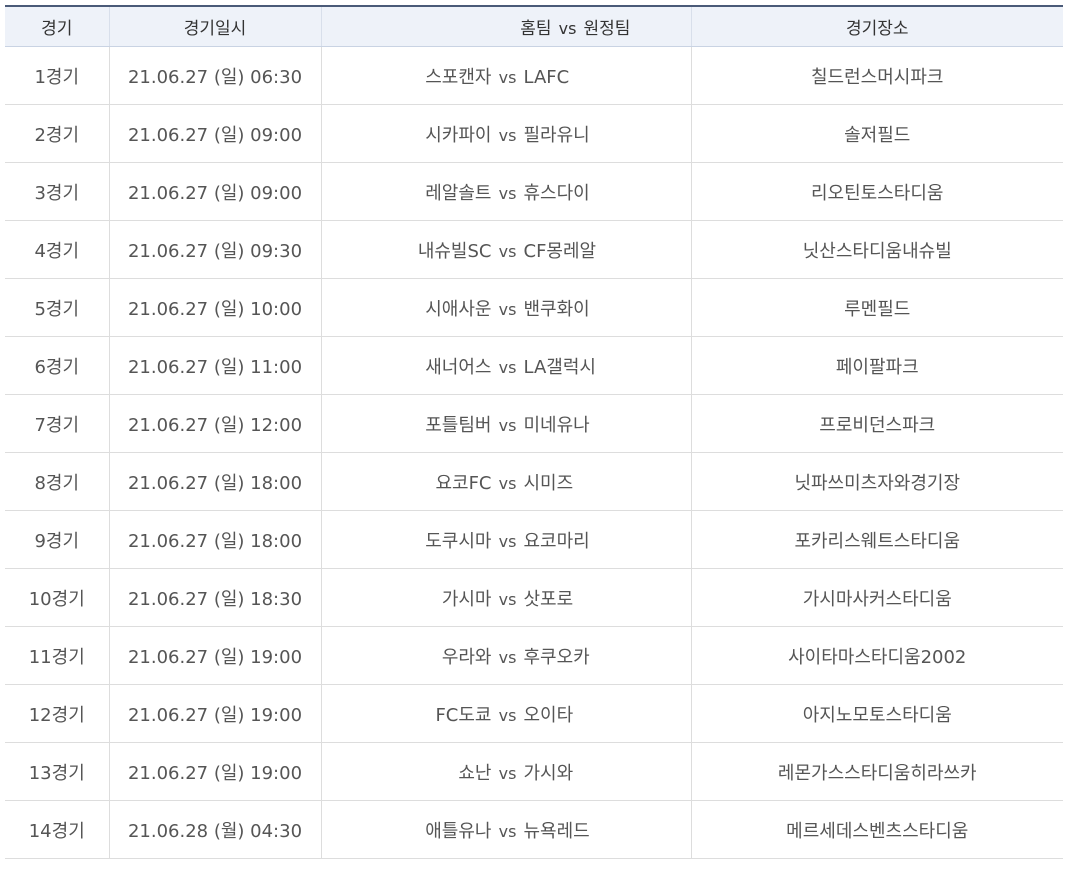  What do you see at coordinates (548, 715) in the screenshot?
I see `away-team: 오이타` at bounding box center [548, 715].